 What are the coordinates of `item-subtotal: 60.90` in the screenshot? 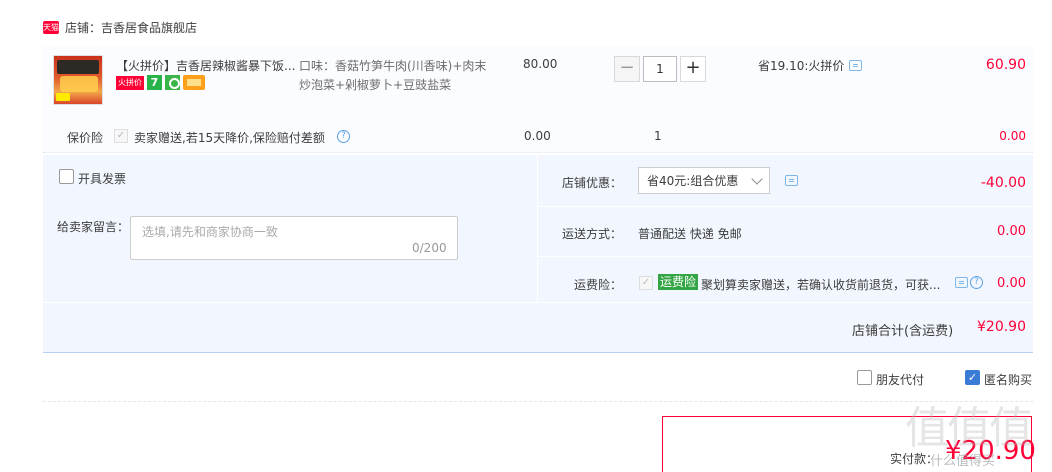 It's located at (1005, 65).